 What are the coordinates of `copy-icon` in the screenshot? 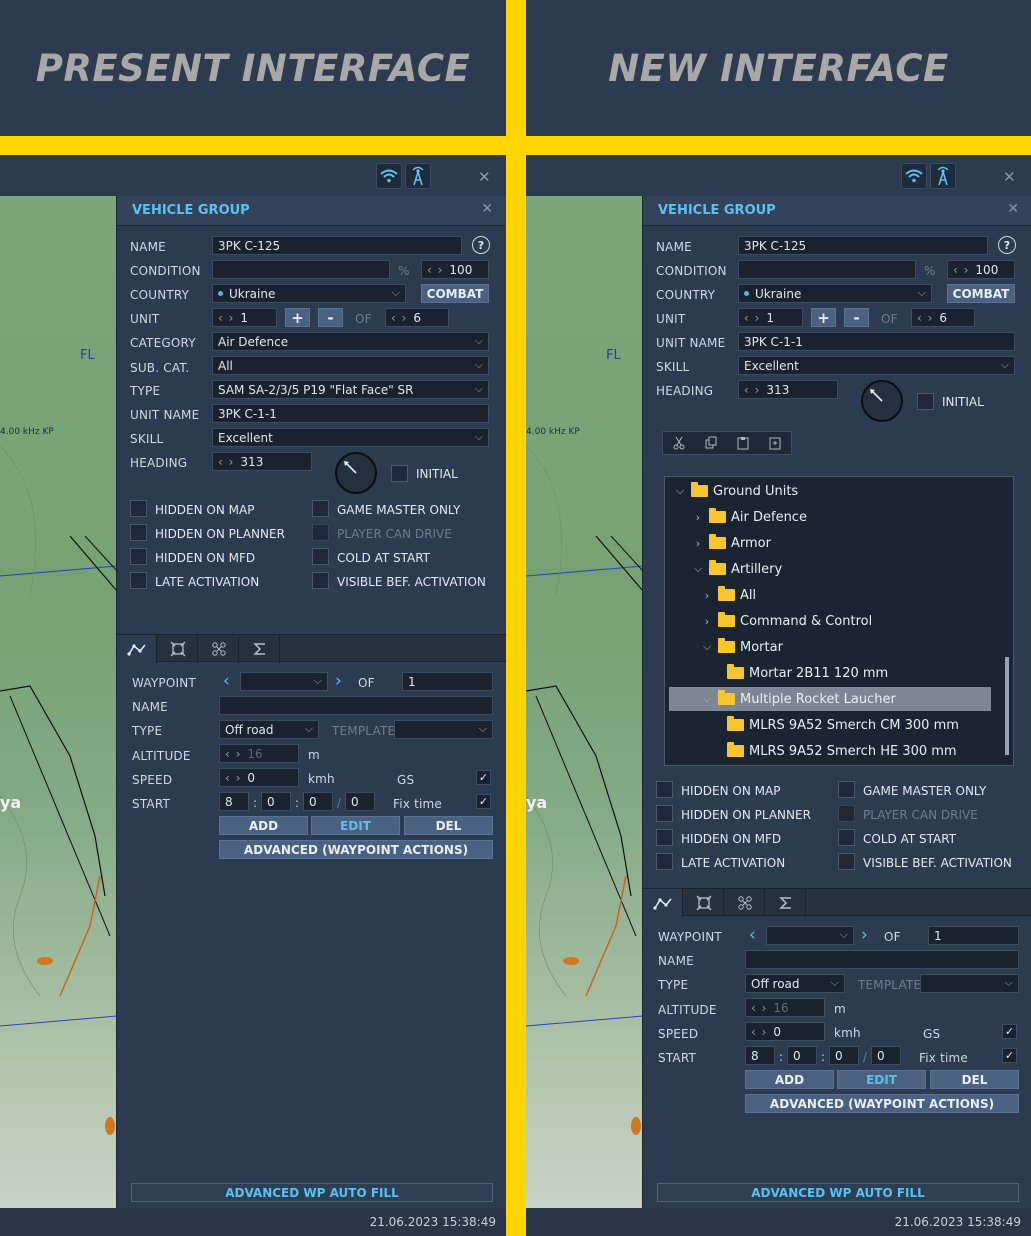 It's located at (711, 443).